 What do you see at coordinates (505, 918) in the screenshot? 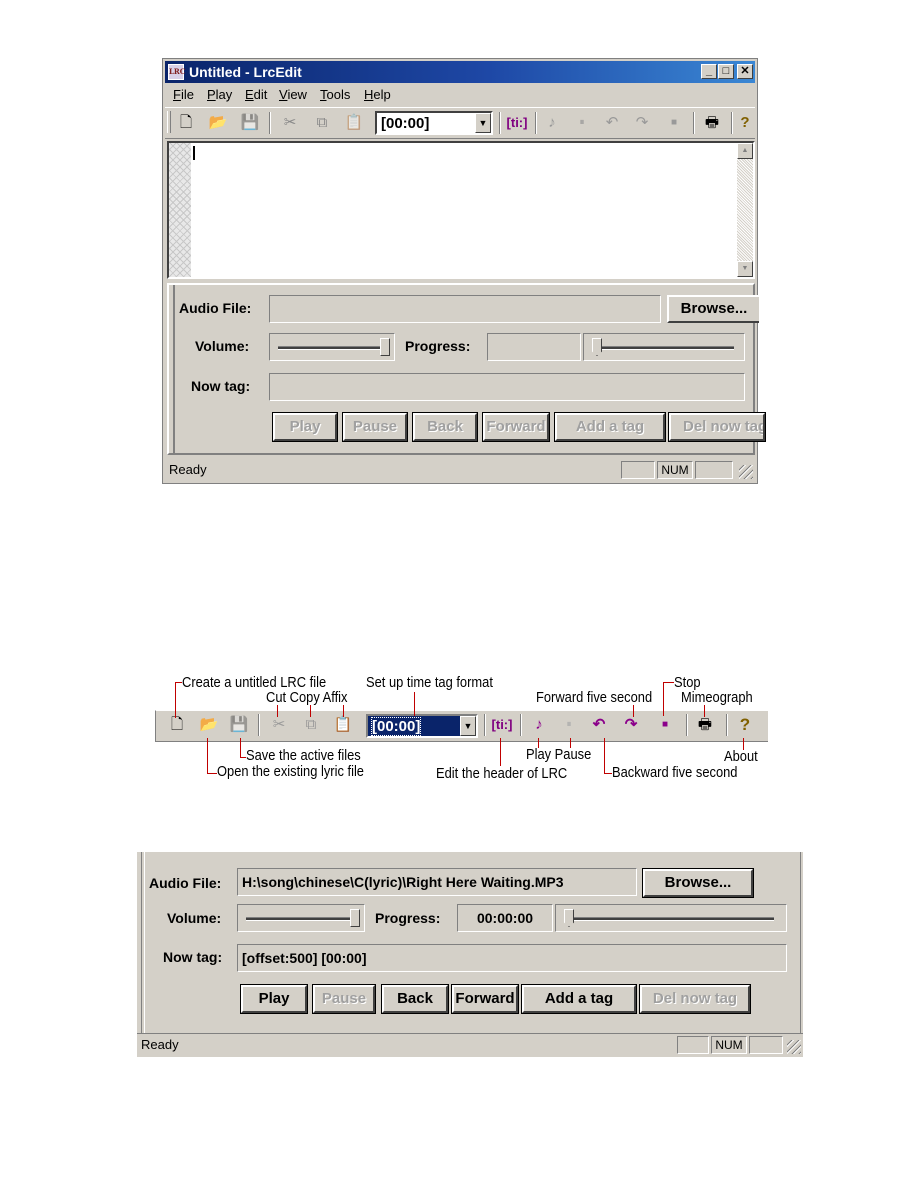
I see `progress-time: 00:00:00` at bounding box center [505, 918].